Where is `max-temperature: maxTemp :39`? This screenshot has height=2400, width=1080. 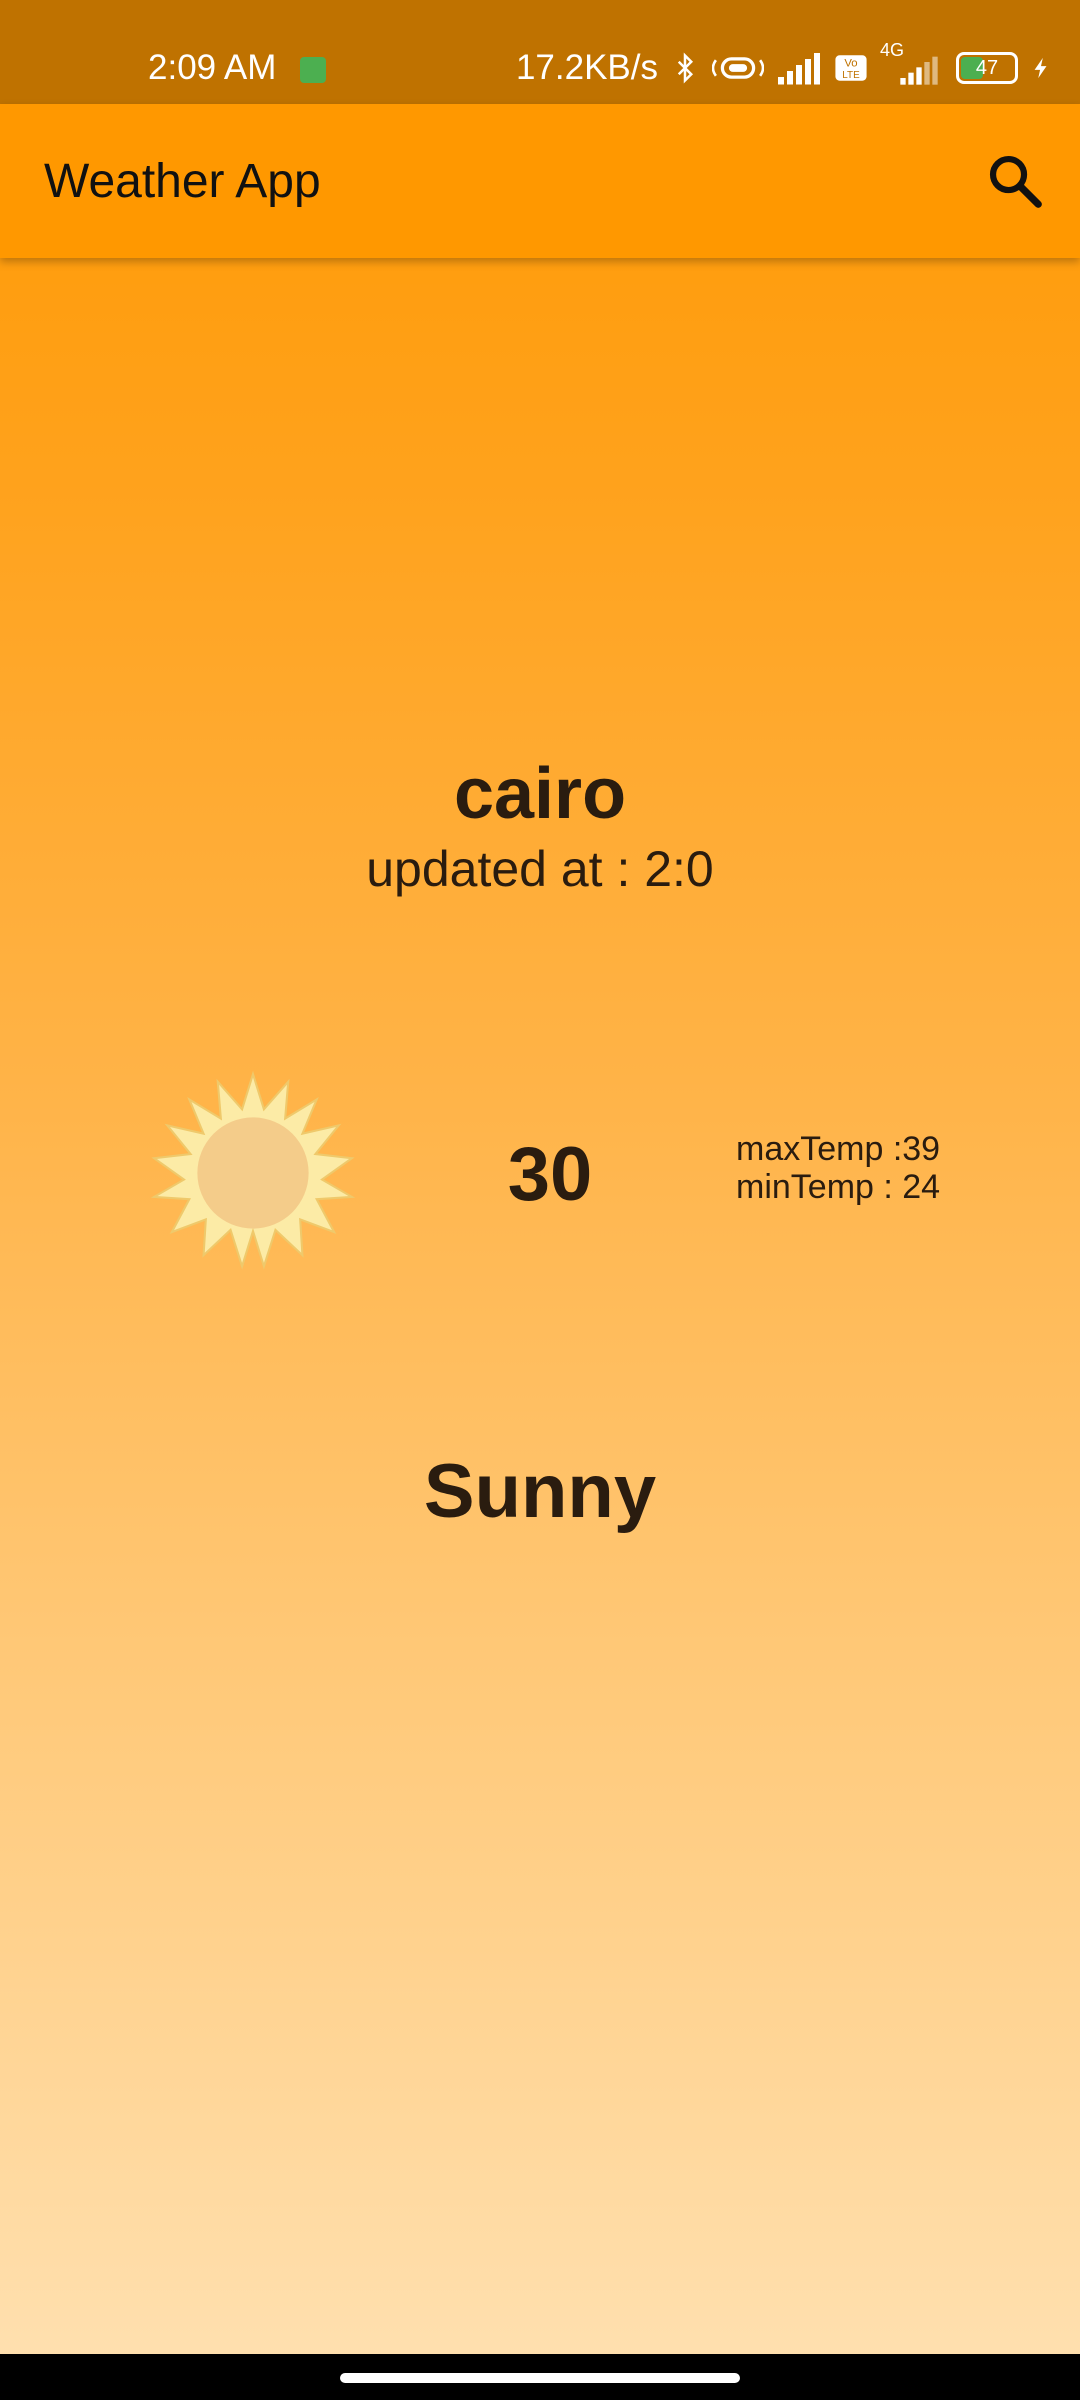 max-temperature: maxTemp :39 is located at coordinates (838, 1149).